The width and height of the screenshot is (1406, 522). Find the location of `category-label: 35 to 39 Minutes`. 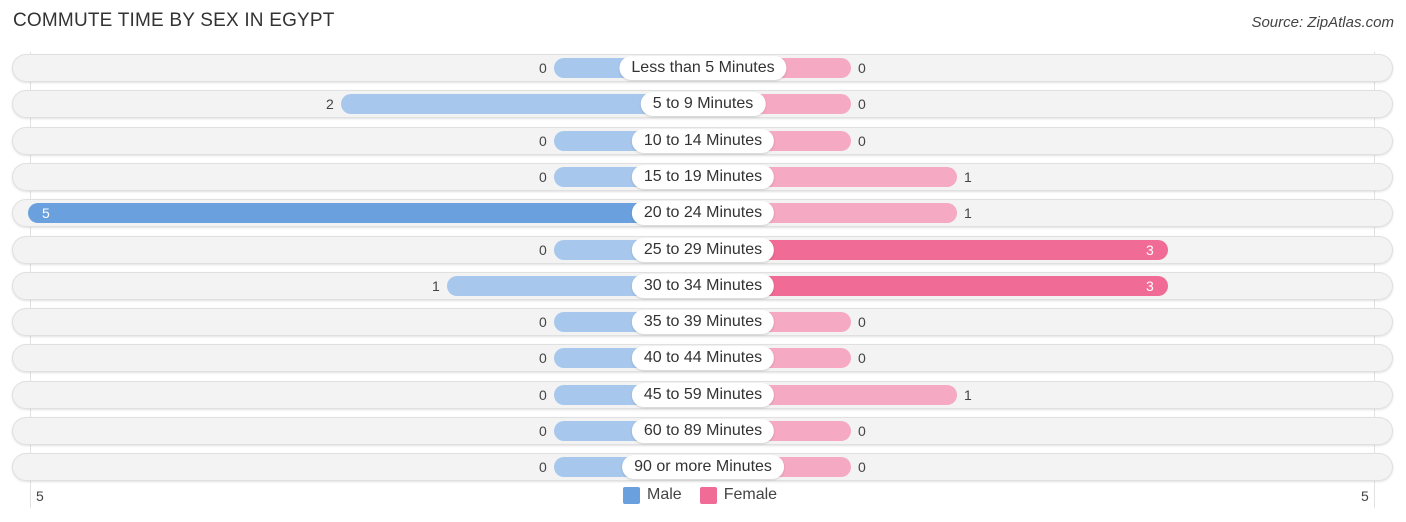

category-label: 35 to 39 Minutes is located at coordinates (703, 322).